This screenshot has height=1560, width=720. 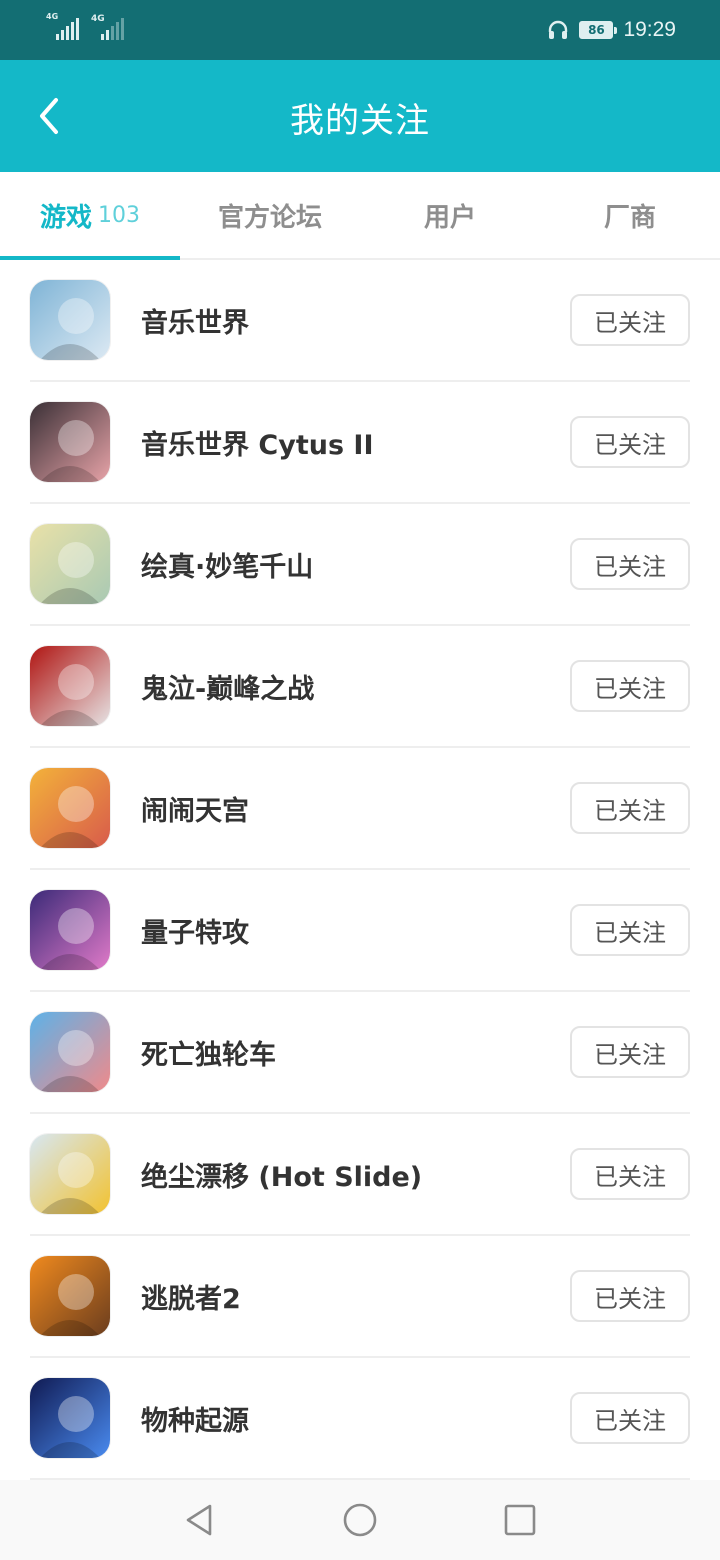 I want to click on game-name: 闹闹天宫, so click(x=355, y=808).